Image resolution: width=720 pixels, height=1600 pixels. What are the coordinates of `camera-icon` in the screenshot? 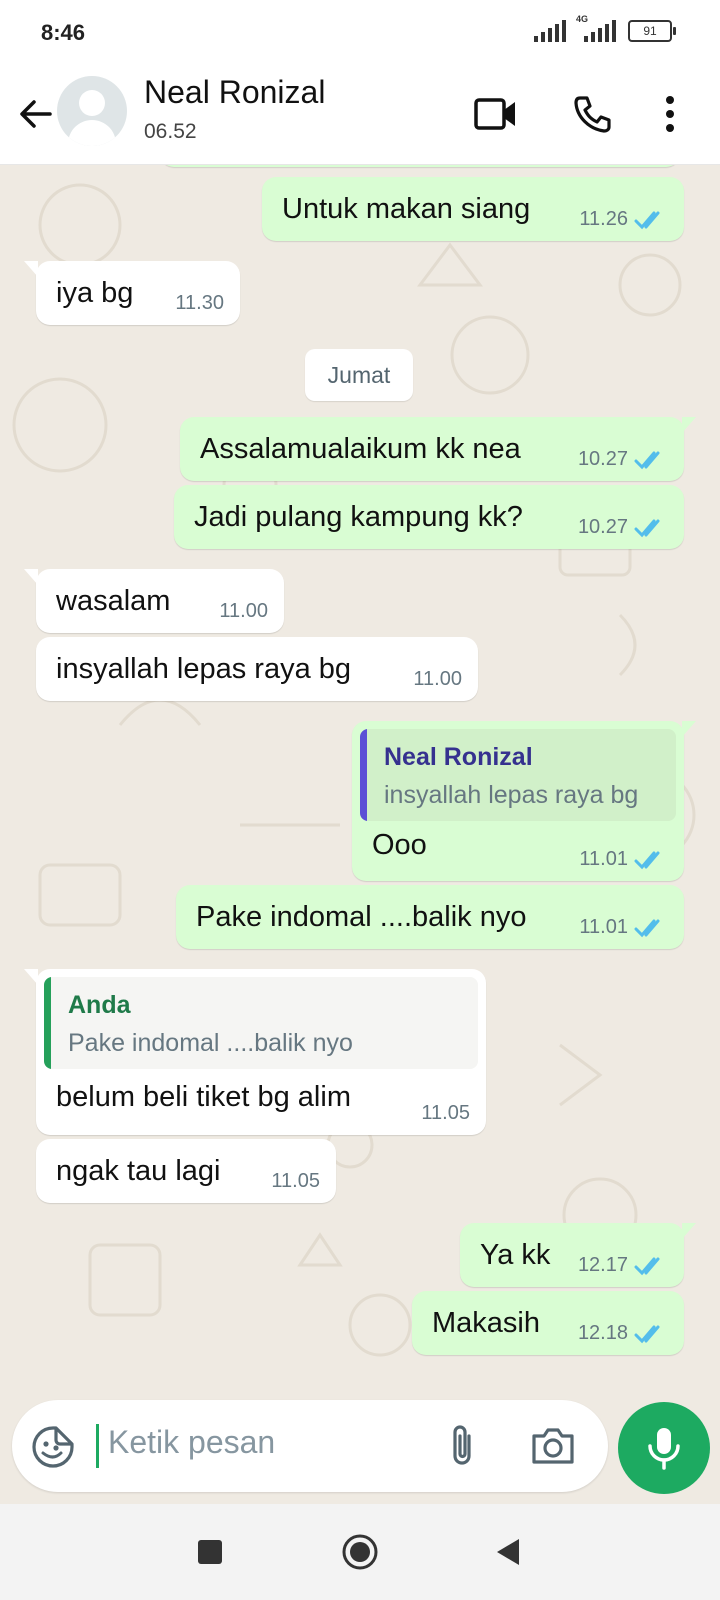 It's located at (553, 1446).